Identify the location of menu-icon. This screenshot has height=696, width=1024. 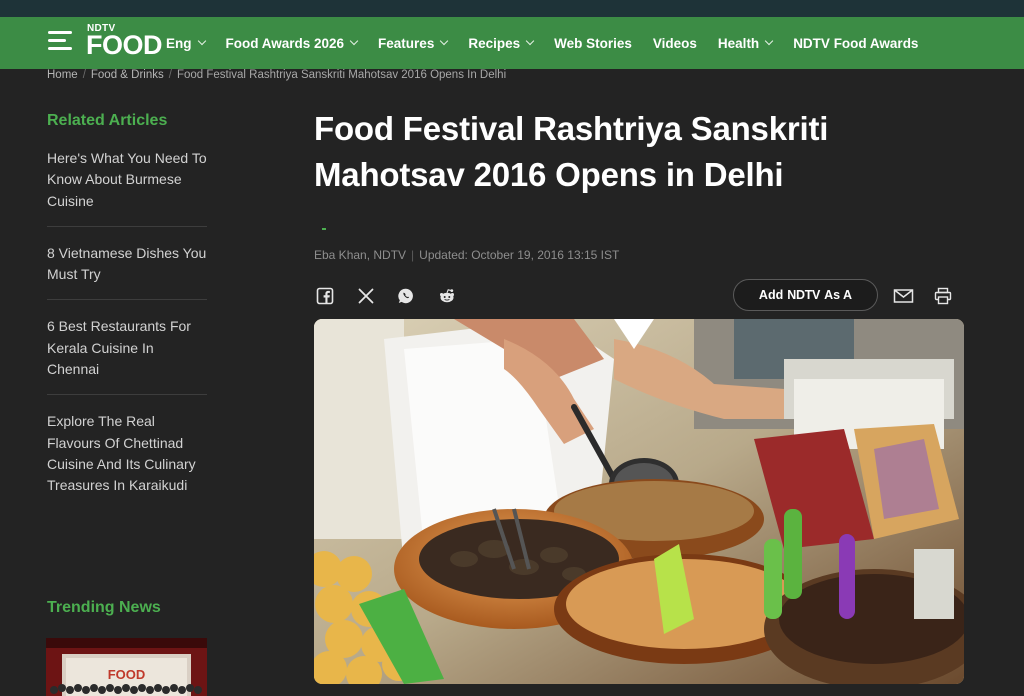
(61, 42).